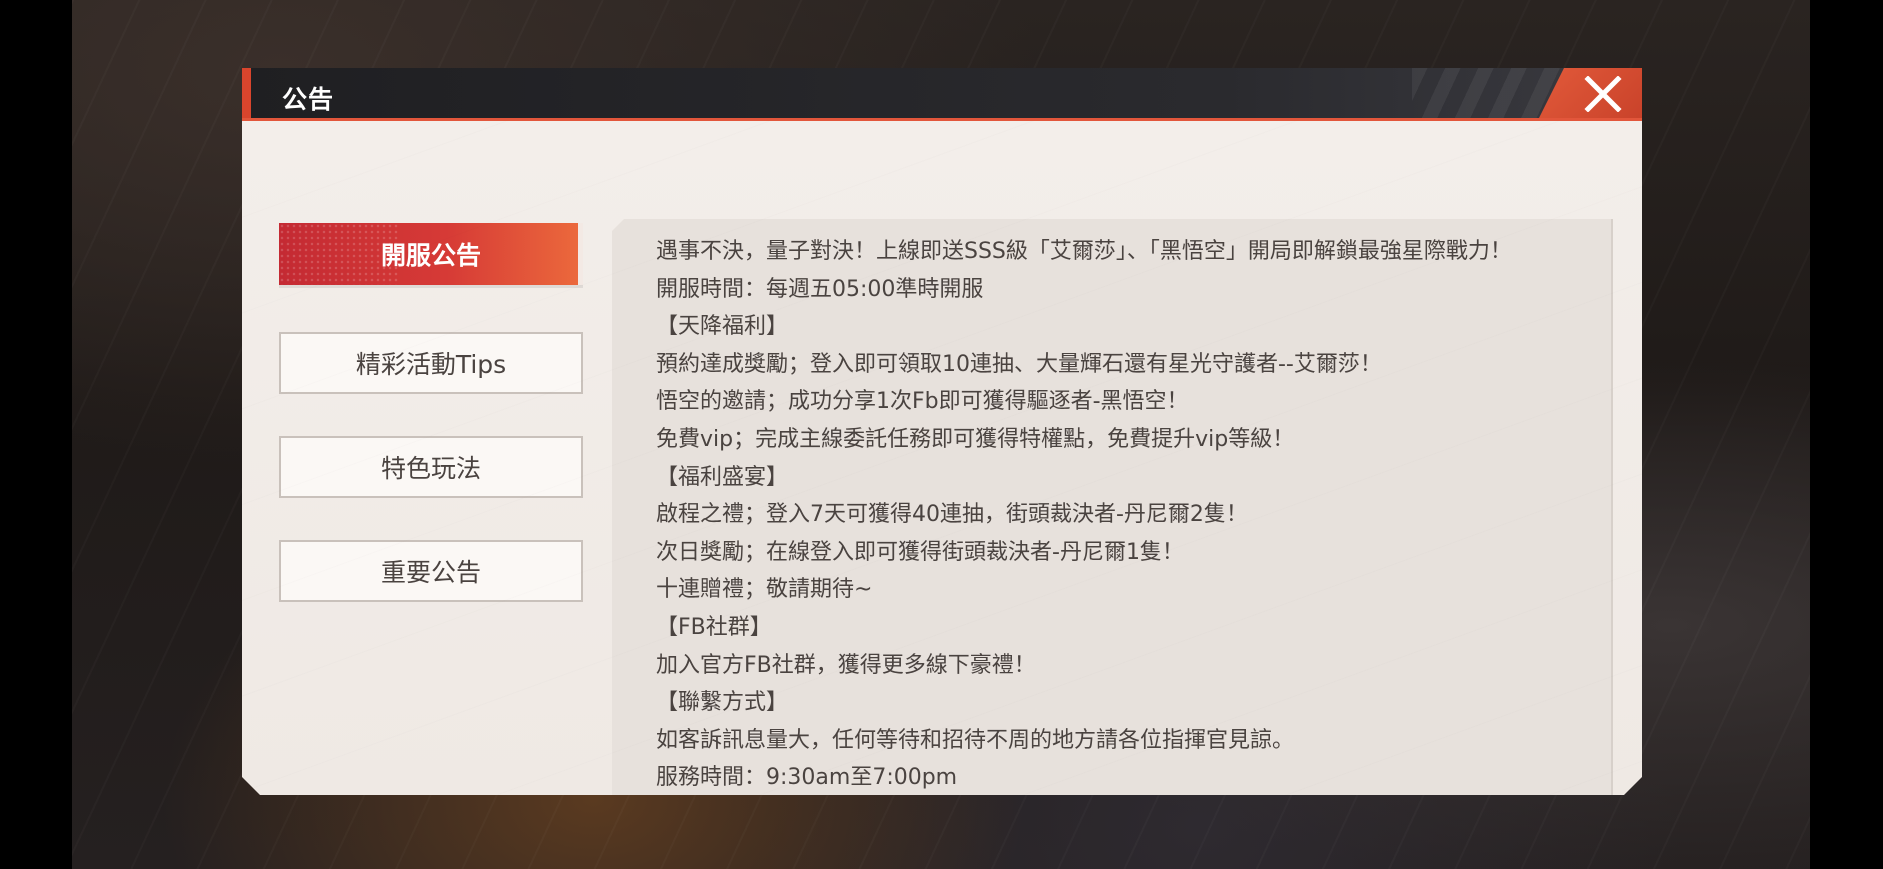 This screenshot has width=1883, height=869. Describe the element at coordinates (308, 99) in the screenshot. I see `dialog-title: 公告` at that location.